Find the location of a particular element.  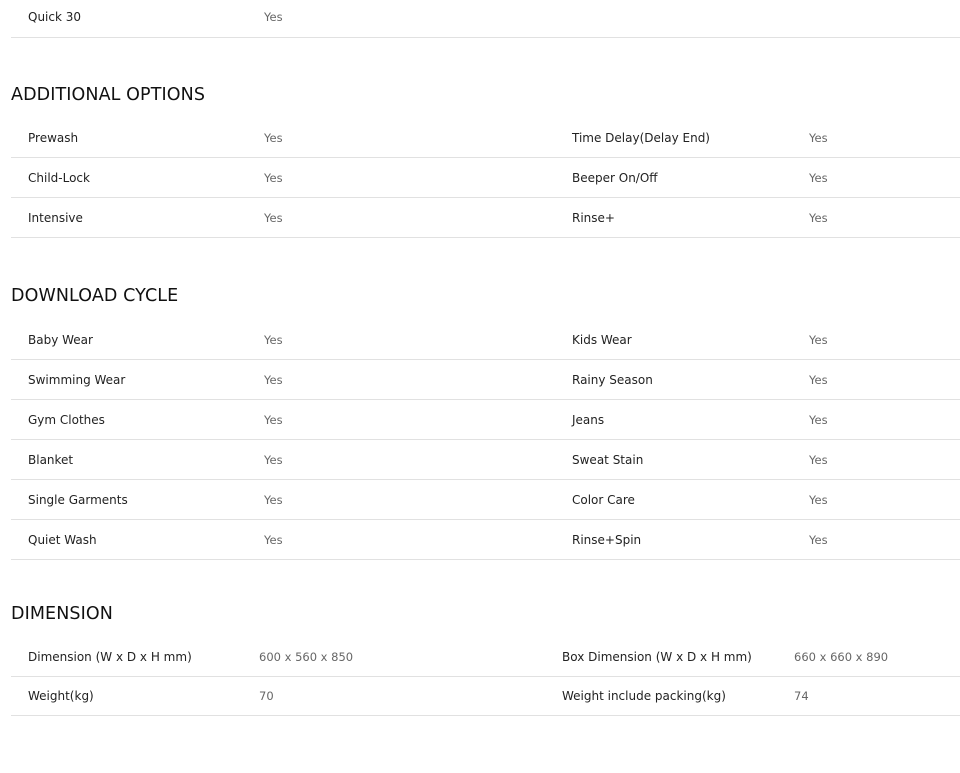

spec-label: Gym Clothes is located at coordinates (66, 420).